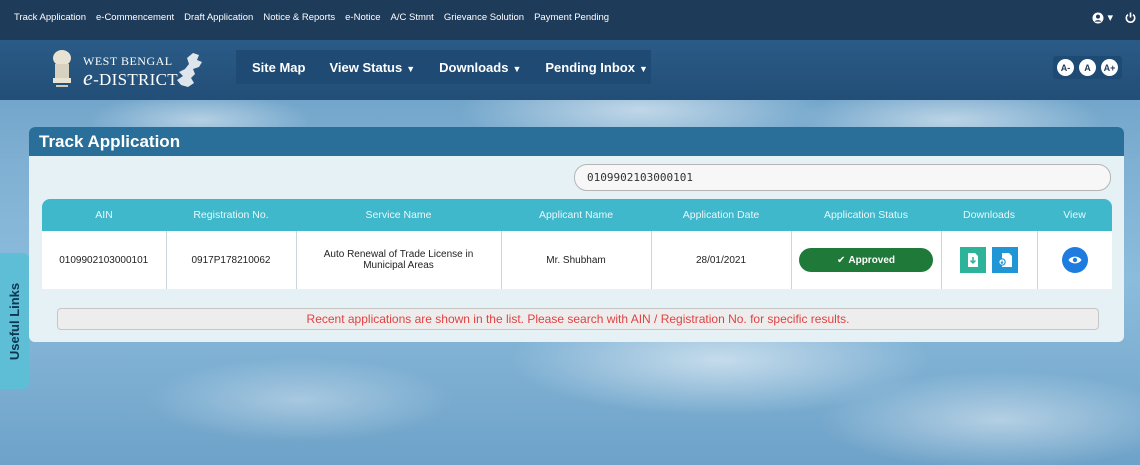  Describe the element at coordinates (988, 260) in the screenshot. I see `cell-downloads` at that location.